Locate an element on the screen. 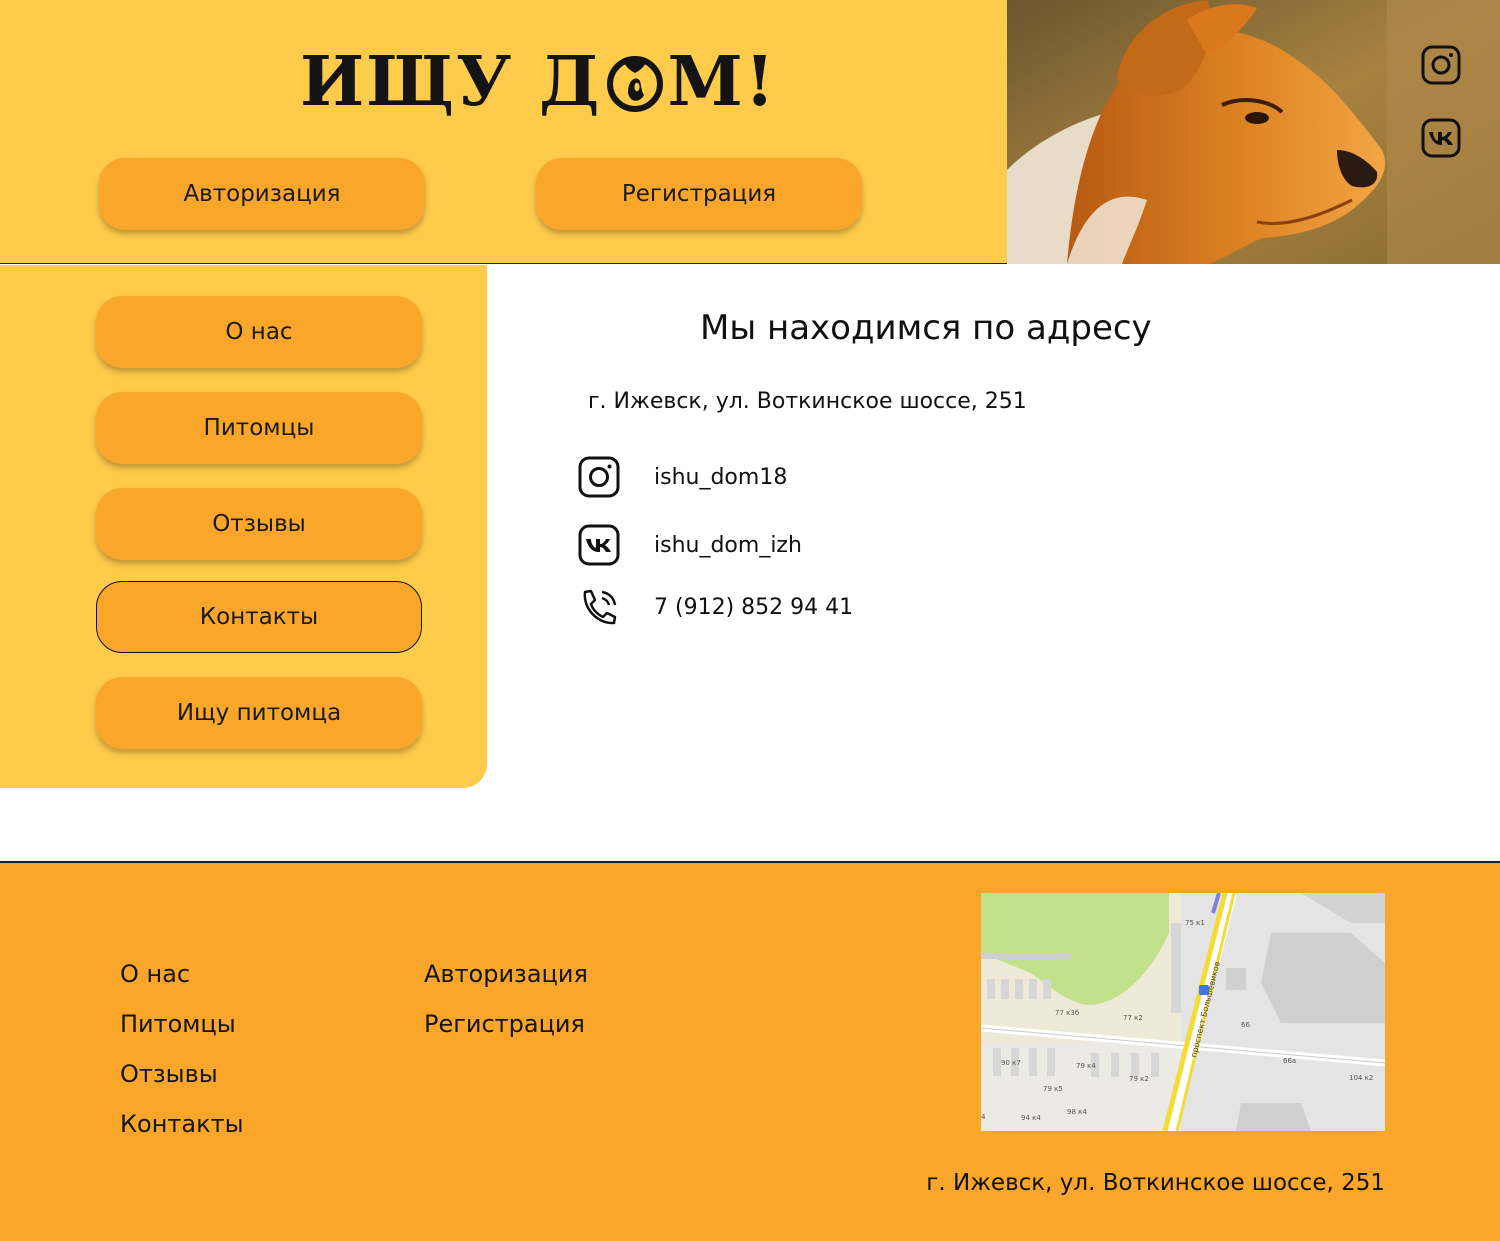  footer-link-about: О нас is located at coordinates (155, 974).